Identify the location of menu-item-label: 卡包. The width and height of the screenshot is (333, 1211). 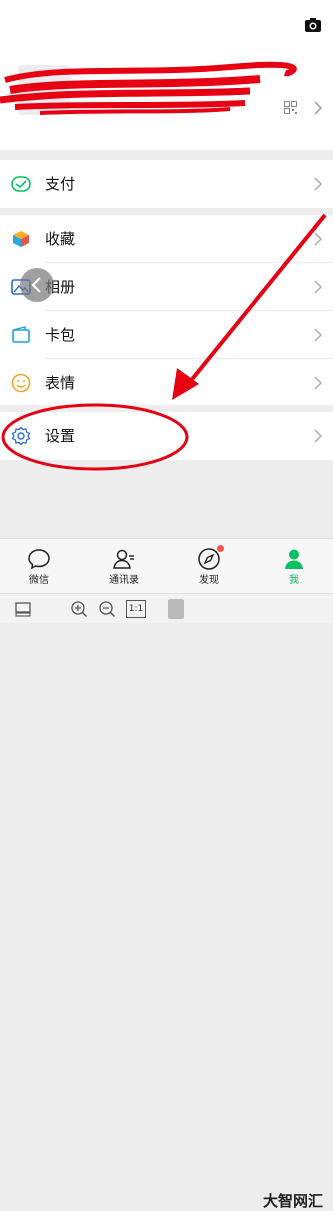
(60, 335).